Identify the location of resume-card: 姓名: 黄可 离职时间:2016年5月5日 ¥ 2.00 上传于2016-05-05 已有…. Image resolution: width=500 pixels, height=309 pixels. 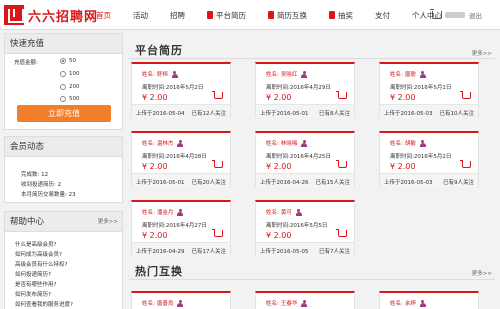
(305, 228).